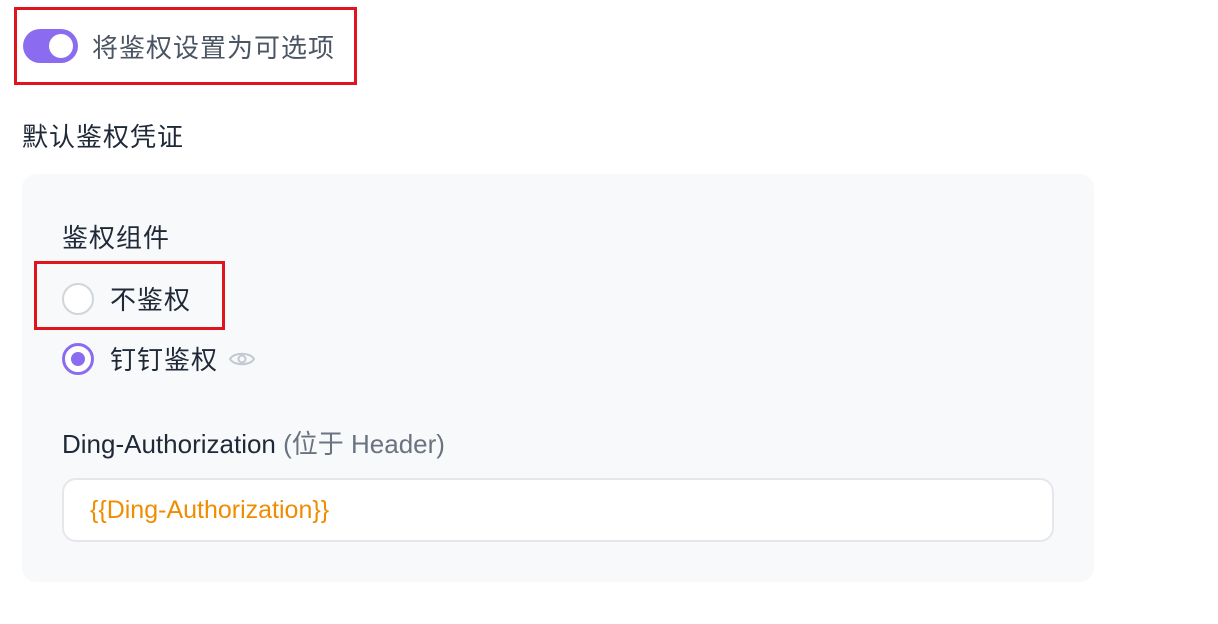 This screenshot has width=1218, height=624. I want to click on optional-auth-row: 将鉴权设置为可选项, so click(185, 46).